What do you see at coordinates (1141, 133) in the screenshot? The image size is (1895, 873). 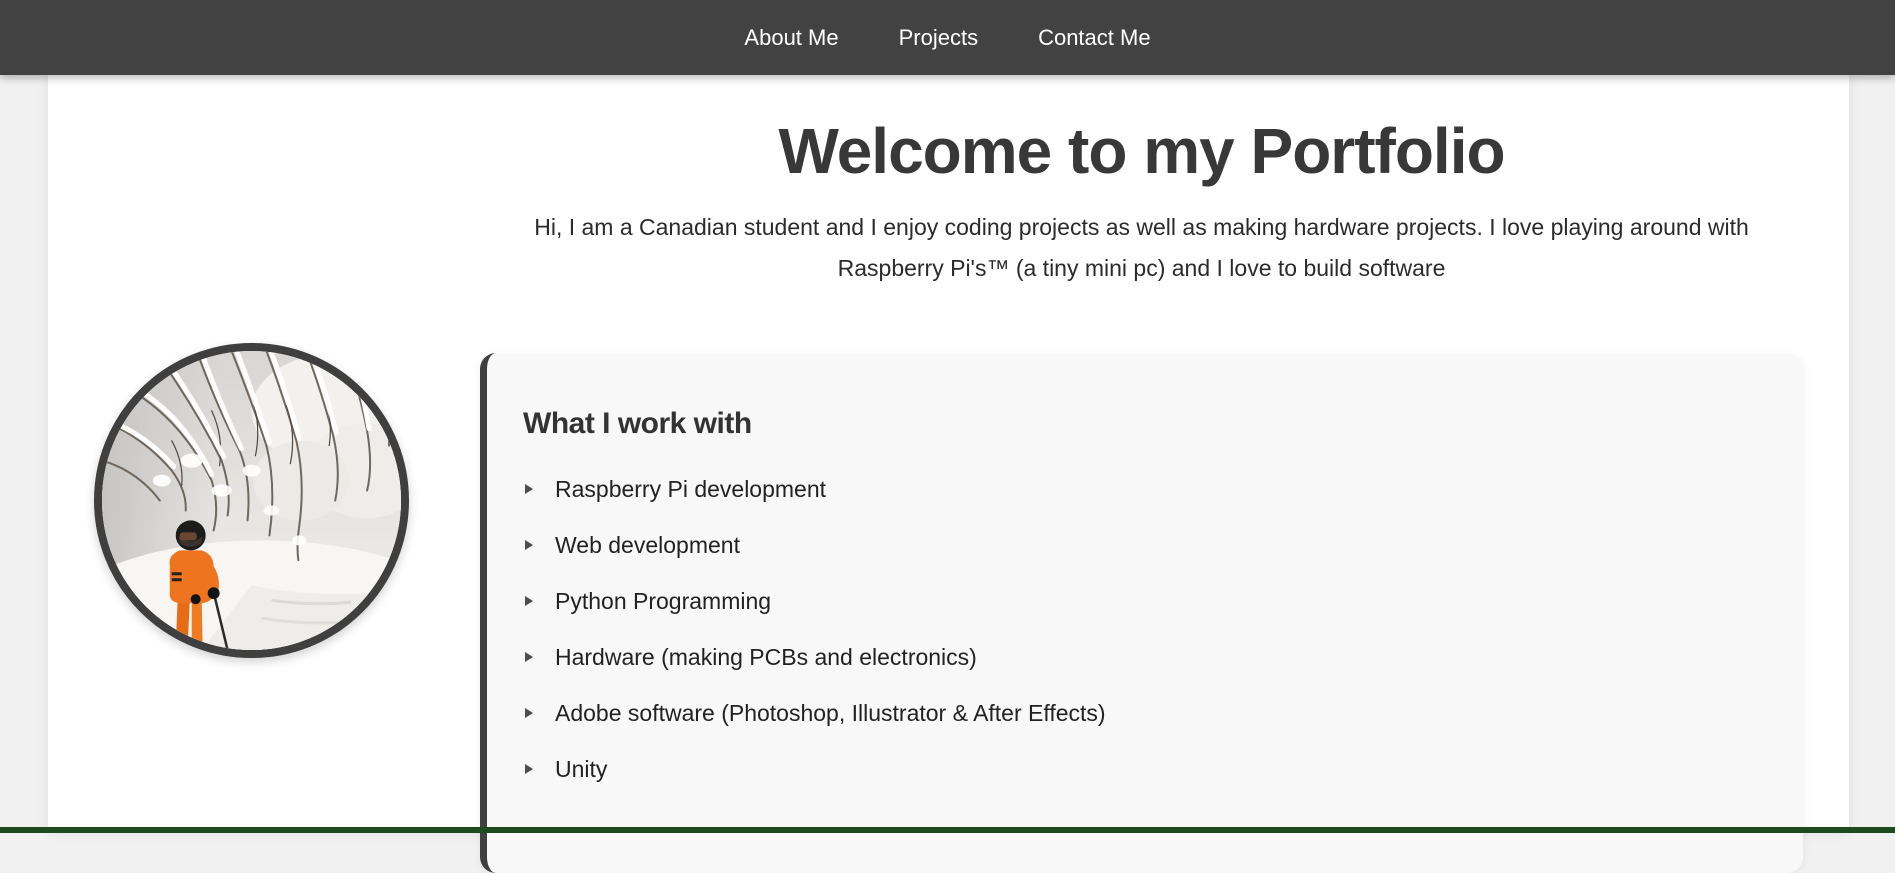 I see `page-title: Welcome to my Portfolio` at bounding box center [1141, 133].